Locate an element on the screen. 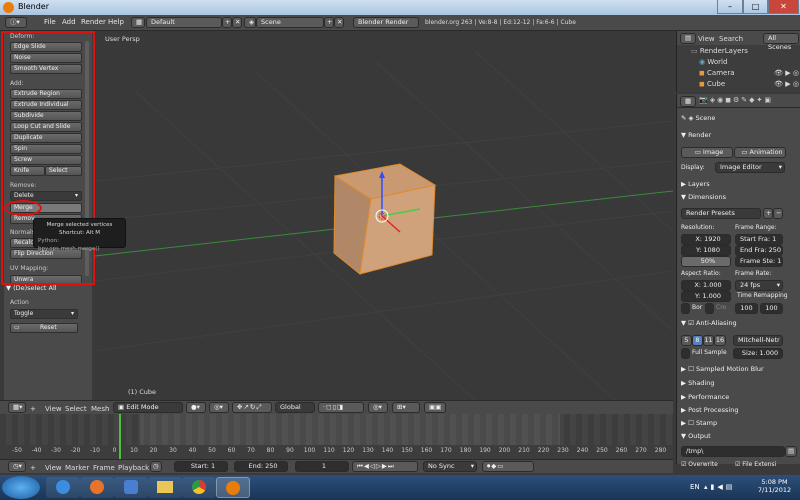 The width and height of the screenshot is (800, 500). ie-icon is located at coordinates (63, 487).